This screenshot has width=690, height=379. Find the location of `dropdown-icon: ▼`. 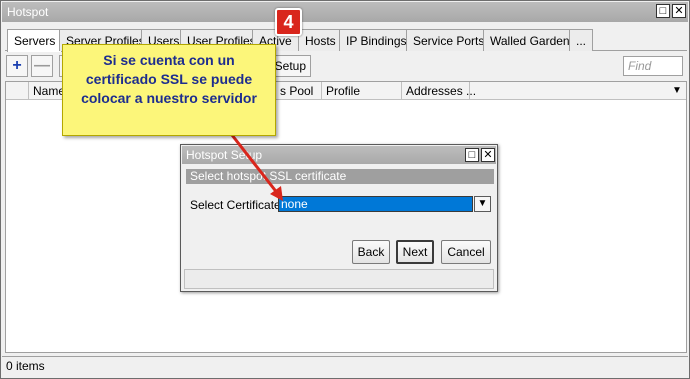

dropdown-icon: ▼ is located at coordinates (482, 204).